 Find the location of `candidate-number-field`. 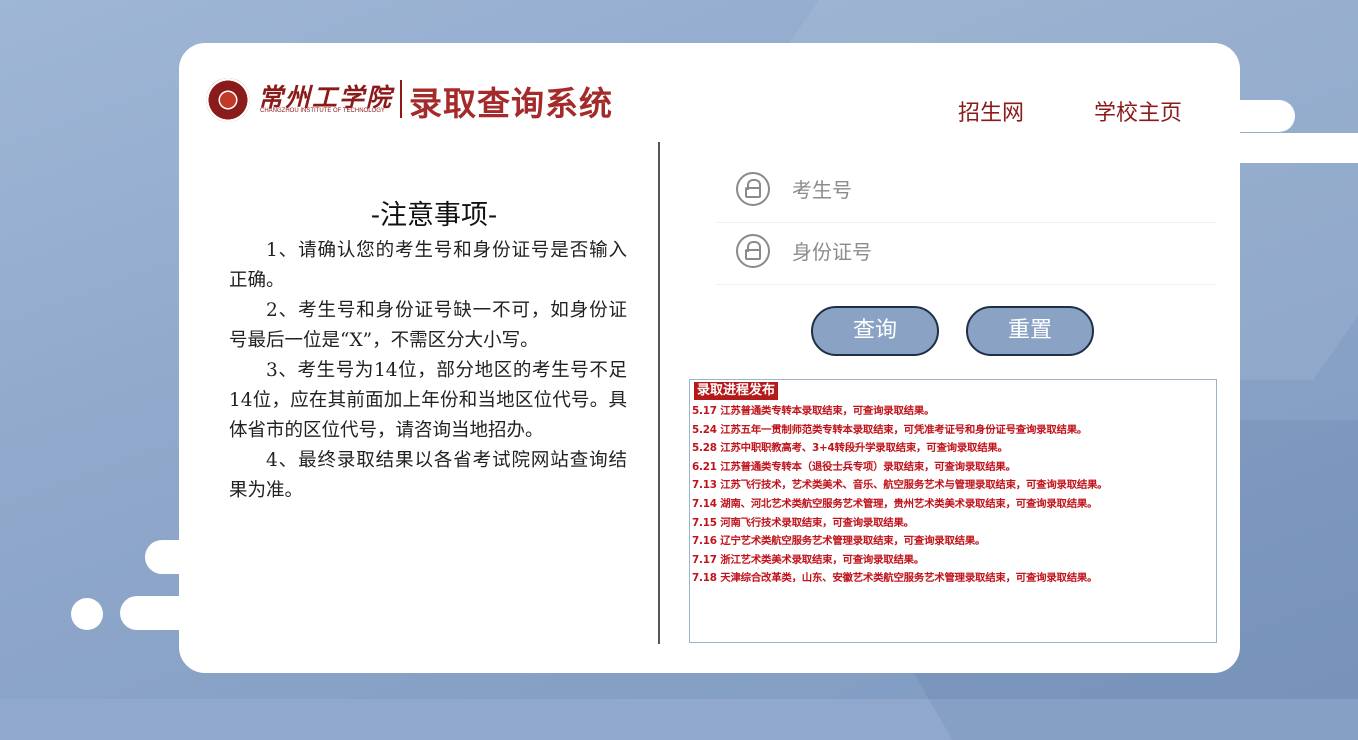

candidate-number-field is located at coordinates (966, 191).